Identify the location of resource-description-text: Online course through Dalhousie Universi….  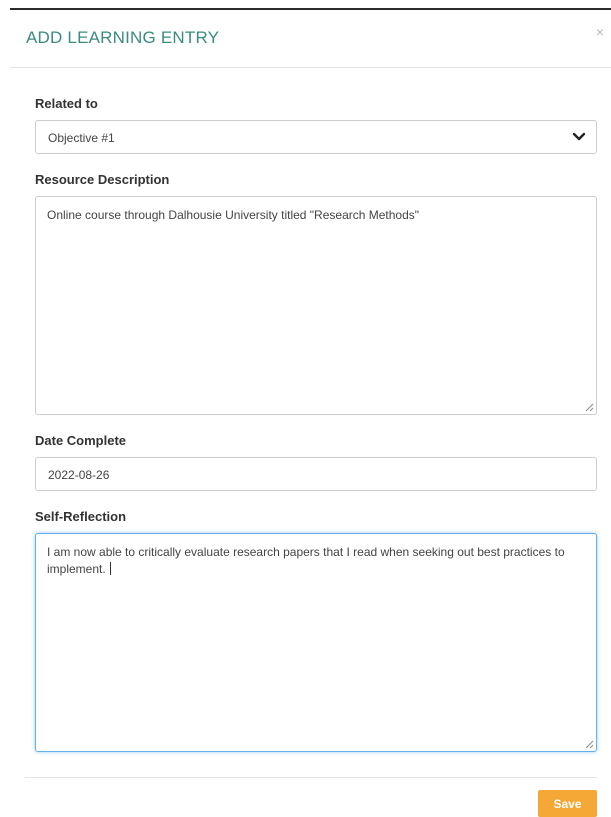
(233, 215).